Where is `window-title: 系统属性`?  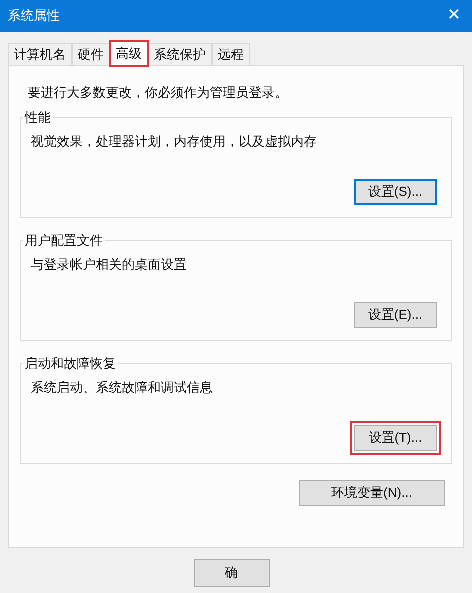 window-title: 系统属性 is located at coordinates (34, 16).